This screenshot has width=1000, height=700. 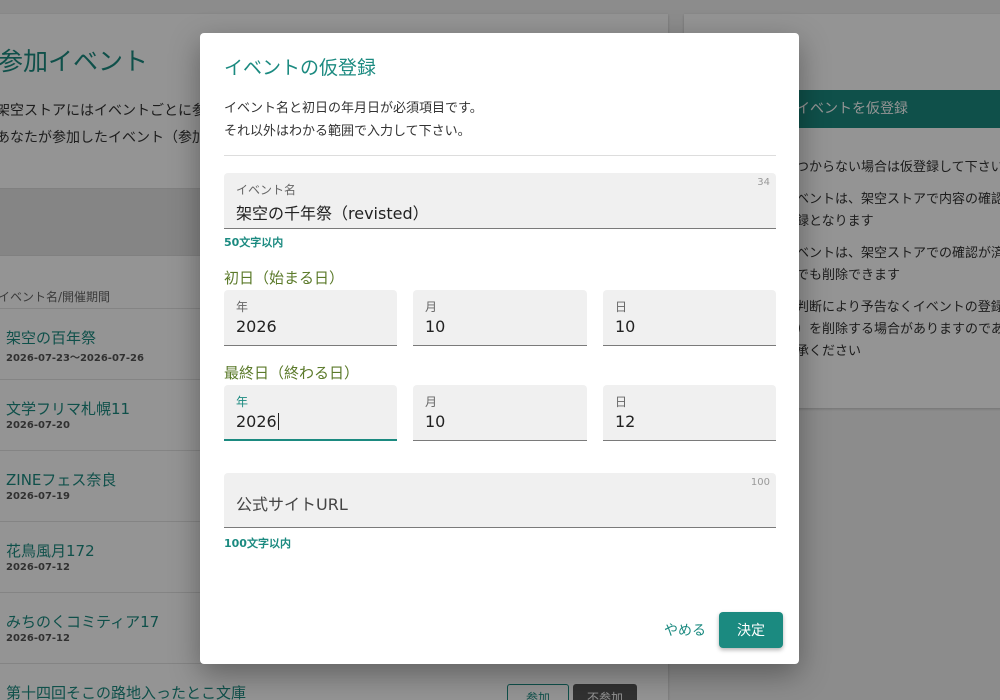 I want to click on end-year-value: 2026, so click(x=257, y=421).